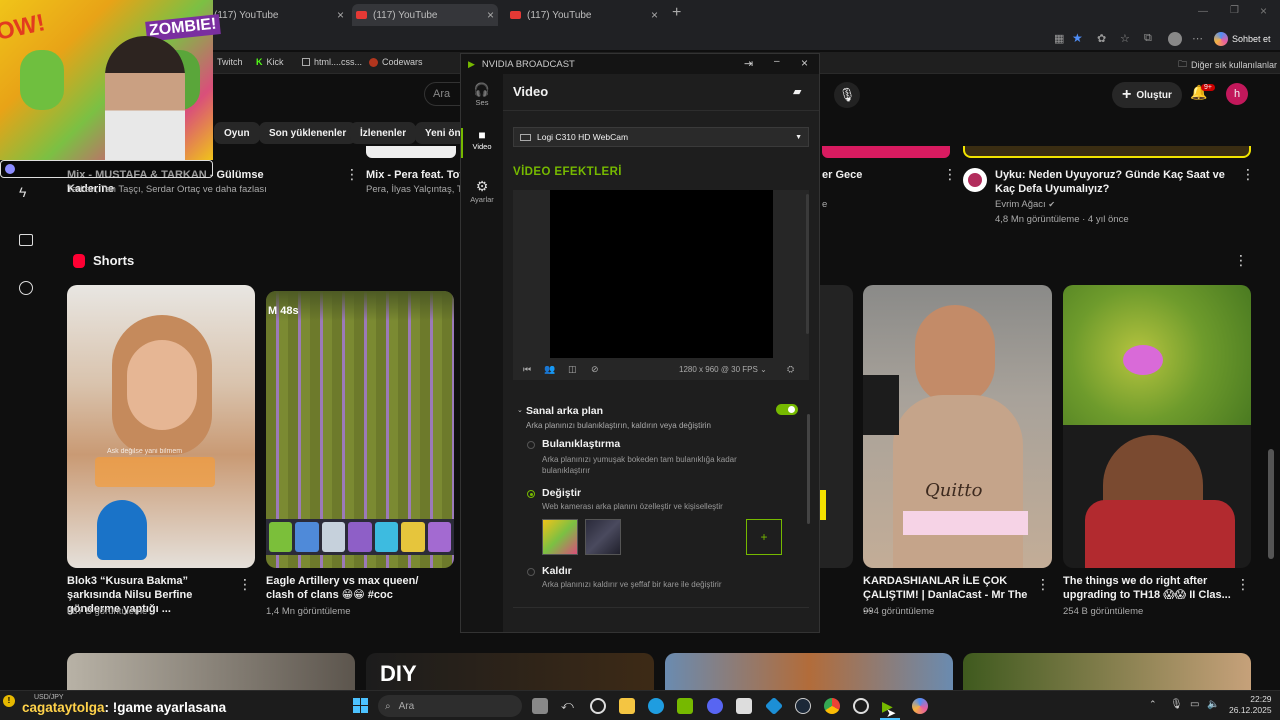  Describe the element at coordinates (832, 706) in the screenshot. I see `chrome-icon` at that location.